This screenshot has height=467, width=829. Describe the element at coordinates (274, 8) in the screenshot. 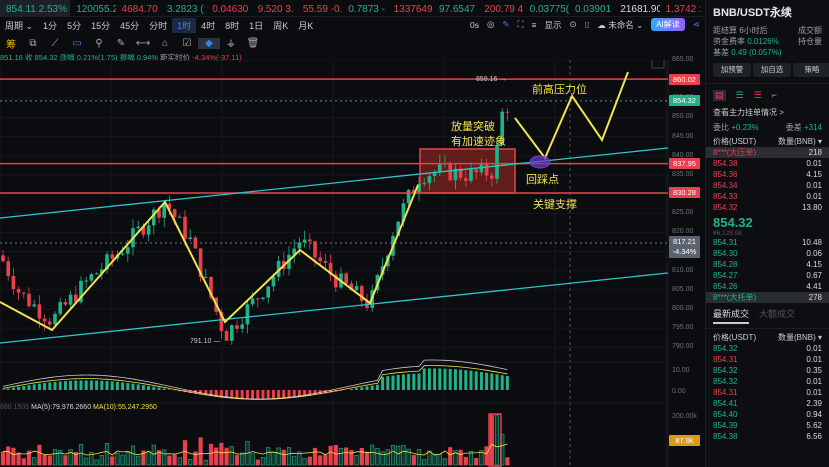

I see `ticker-item: 9.520 3.` at that location.